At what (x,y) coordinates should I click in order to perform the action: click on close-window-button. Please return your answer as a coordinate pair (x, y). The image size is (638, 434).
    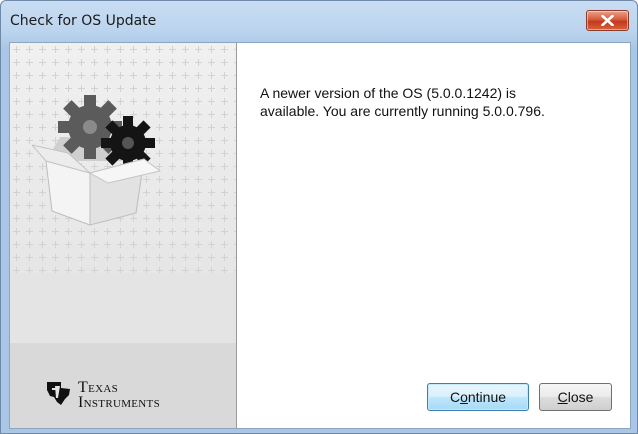
    Looking at the image, I should click on (607, 20).